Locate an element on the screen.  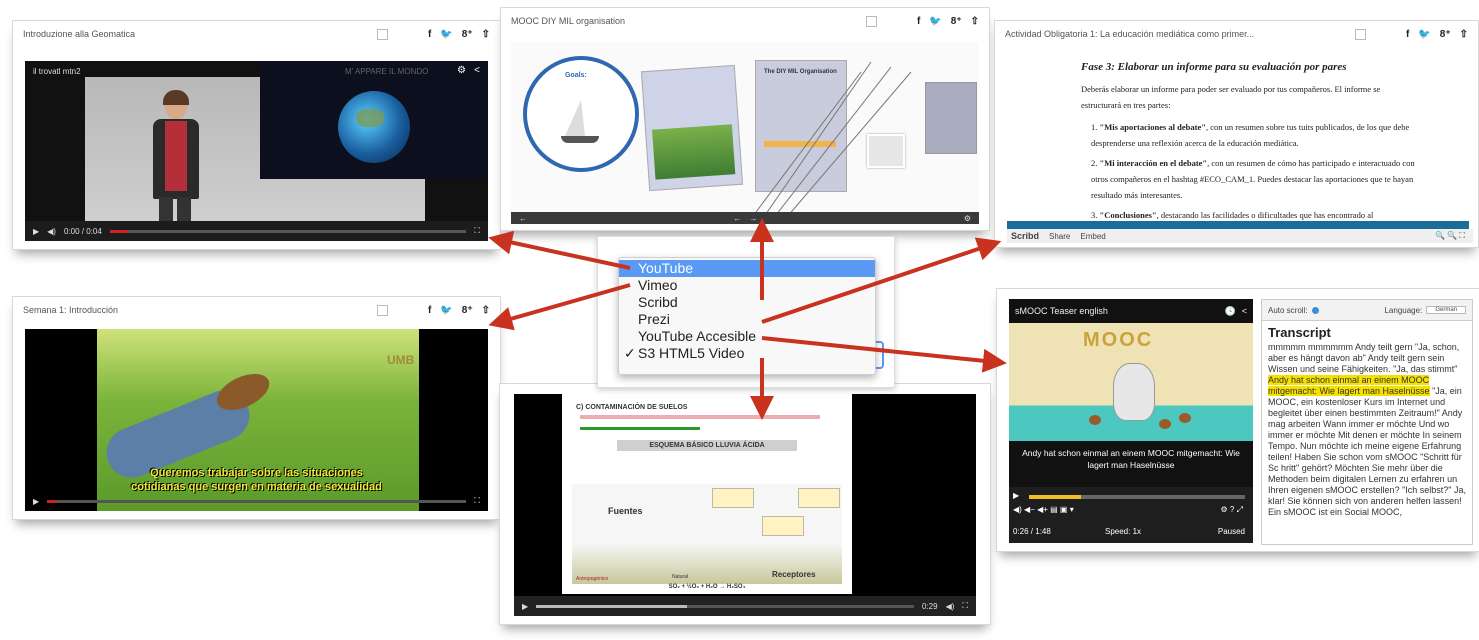
connection-arrows is located at coordinates (747, 319).